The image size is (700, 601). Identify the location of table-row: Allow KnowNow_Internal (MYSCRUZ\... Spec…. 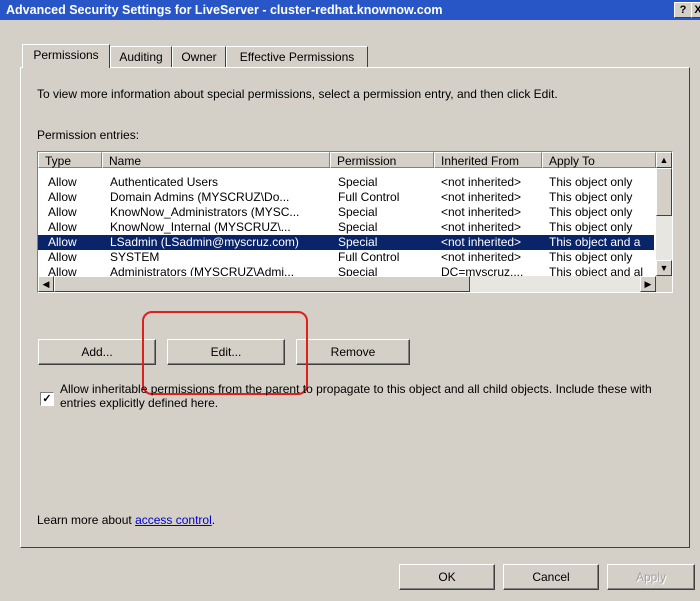
(346, 227).